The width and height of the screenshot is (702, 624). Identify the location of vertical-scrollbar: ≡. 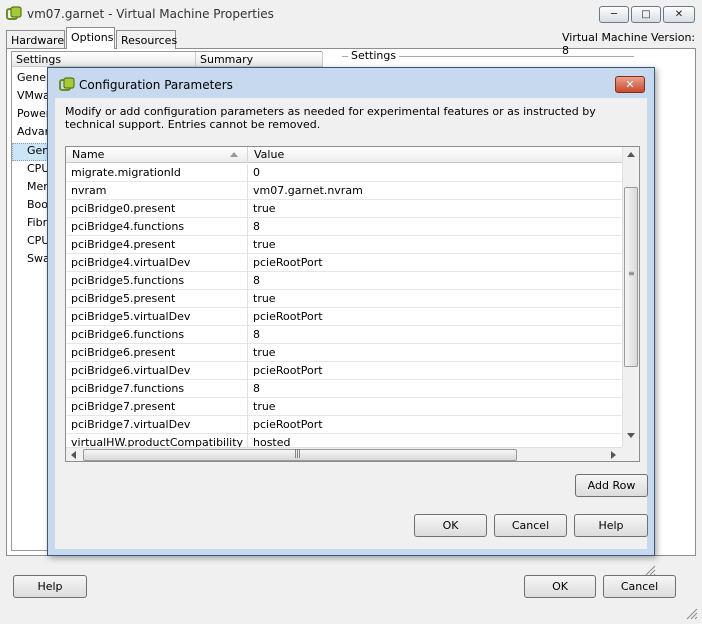
(630, 297).